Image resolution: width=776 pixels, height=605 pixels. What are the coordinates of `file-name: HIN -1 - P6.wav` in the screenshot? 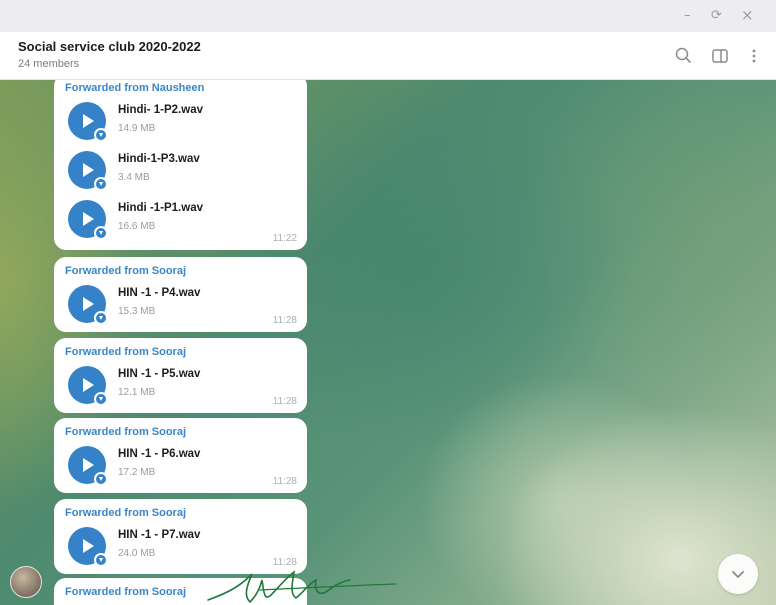 It's located at (159, 454).